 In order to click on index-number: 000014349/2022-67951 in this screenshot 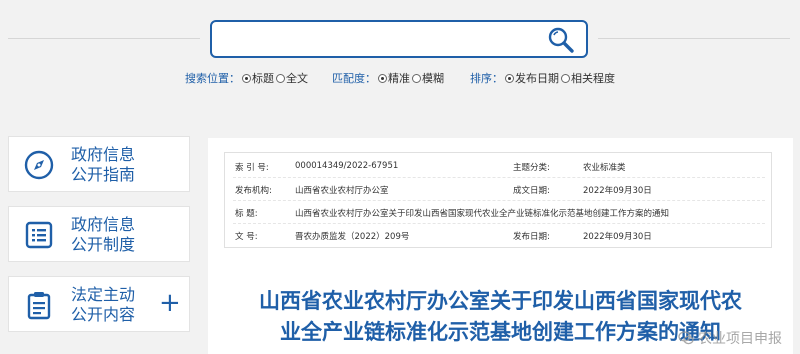, I will do `click(347, 166)`.